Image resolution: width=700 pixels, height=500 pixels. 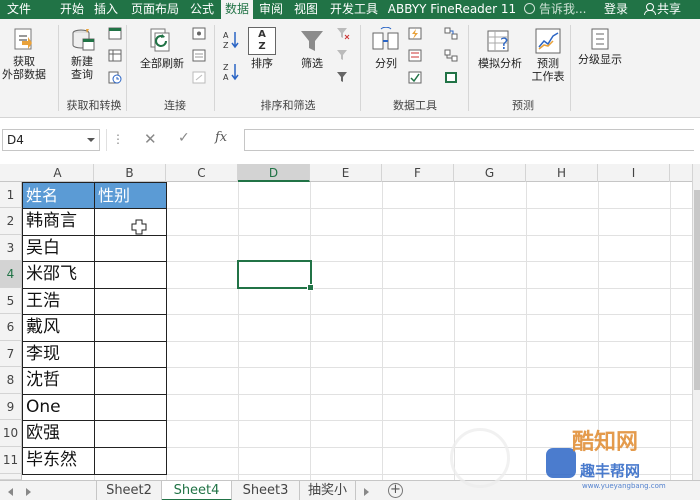 I want to click on column-header-b: B, so click(x=130, y=173).